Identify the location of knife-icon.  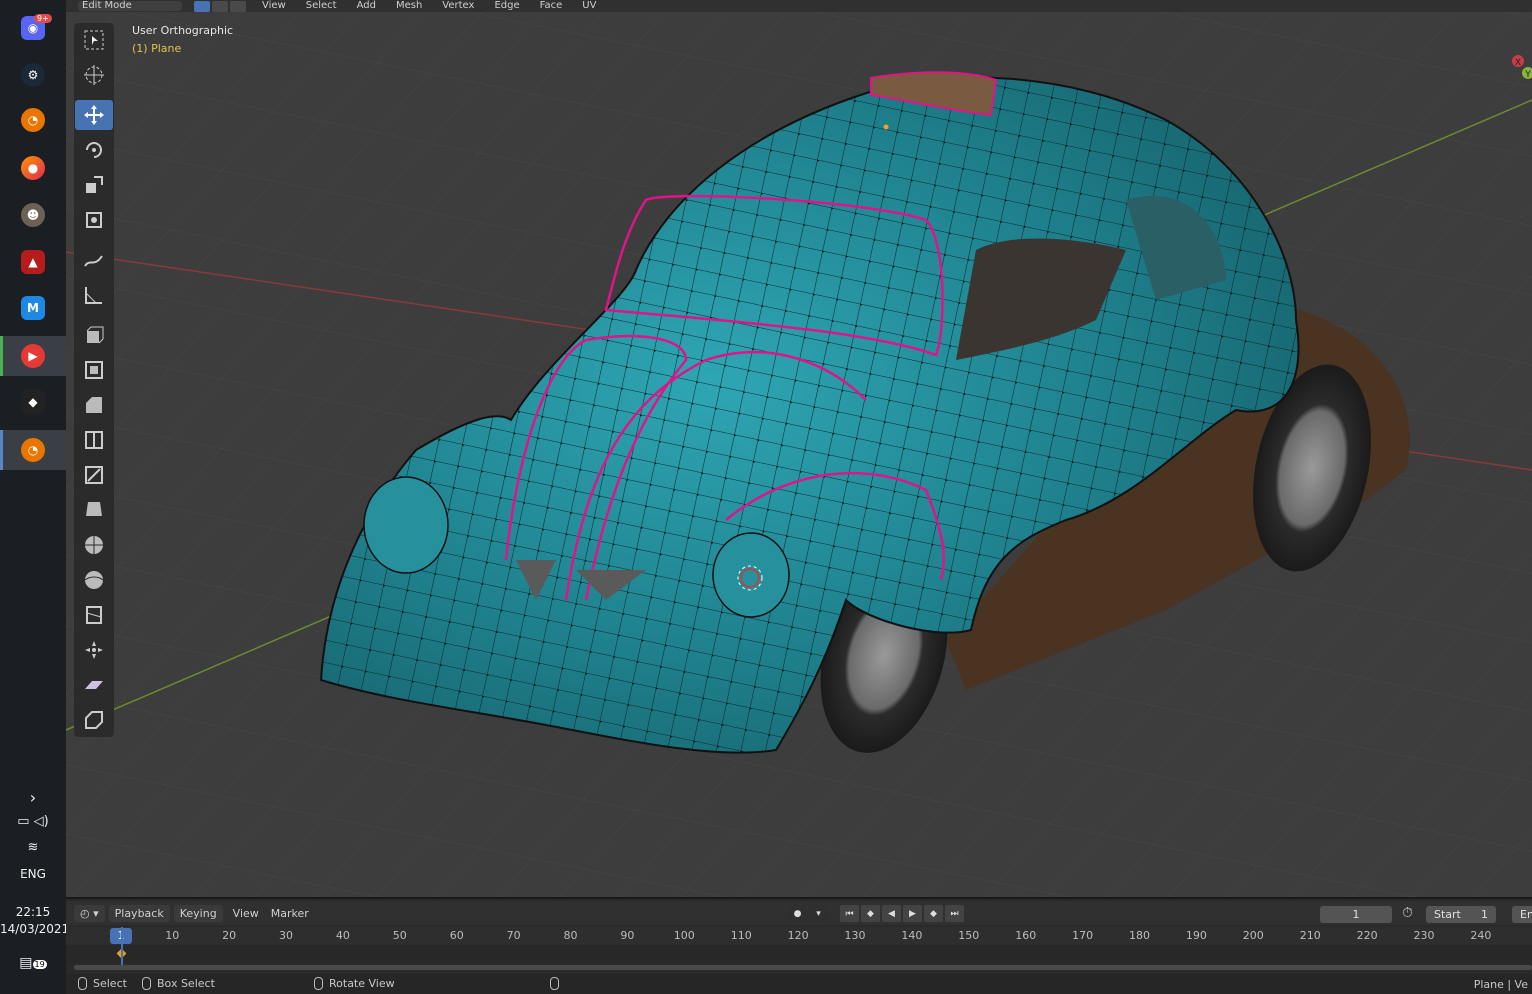
(94, 475).